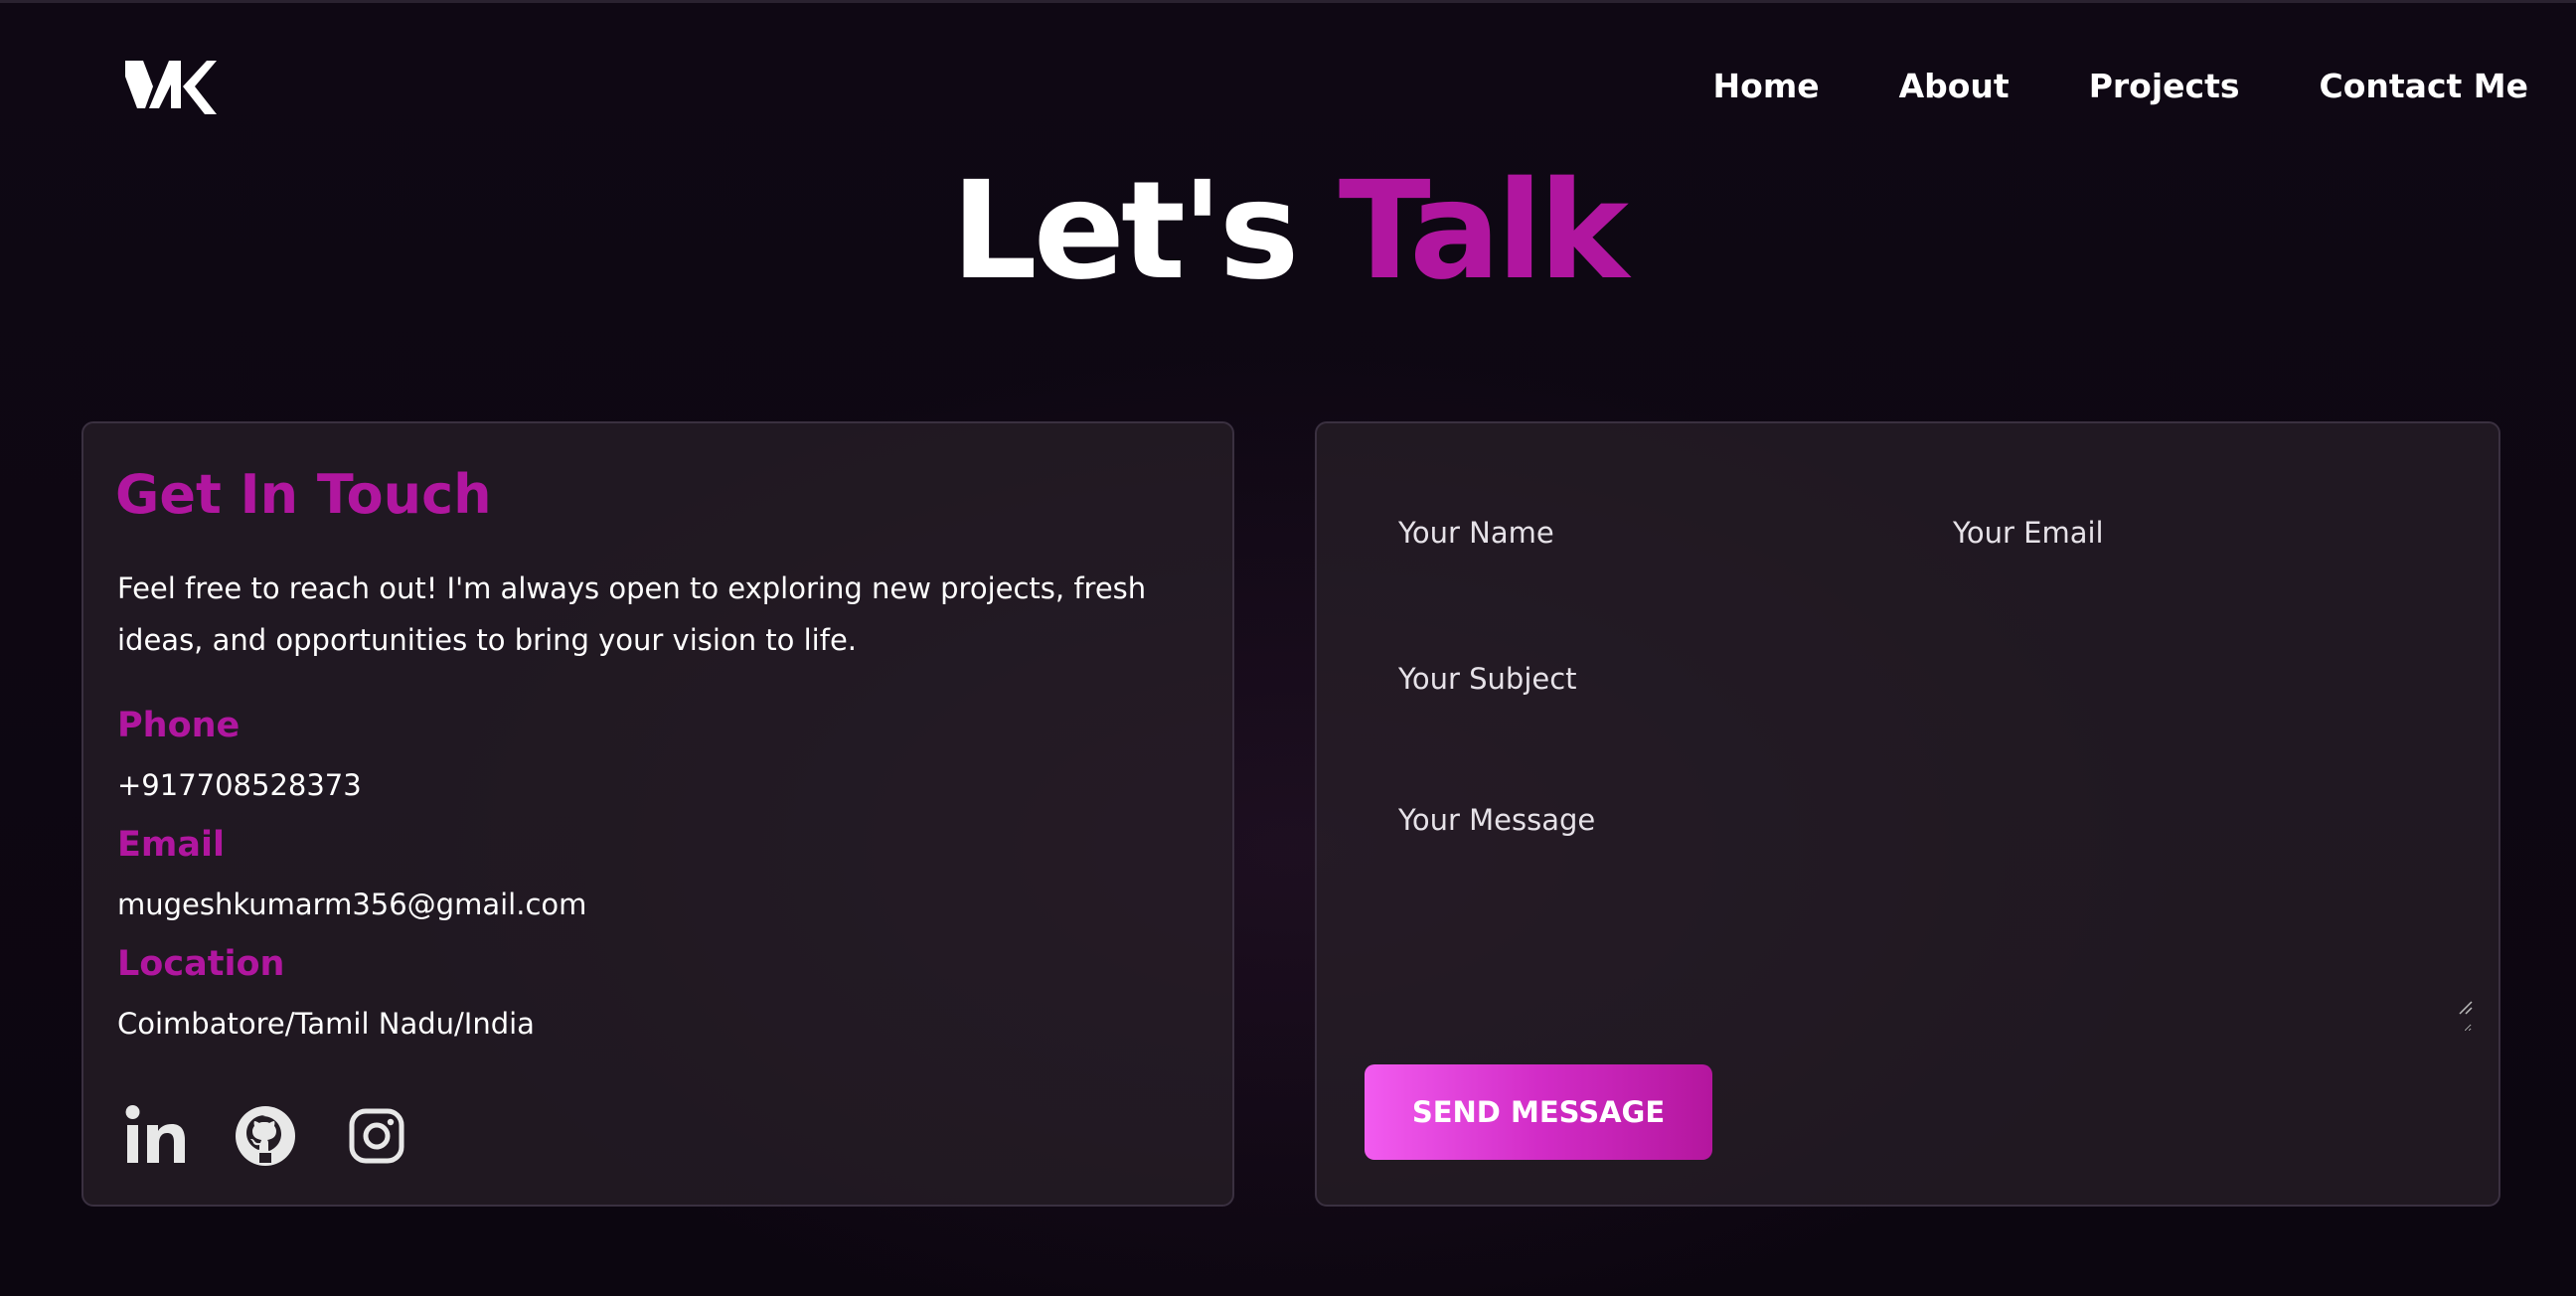  I want to click on page-title: Let's Talk, so click(1288, 231).